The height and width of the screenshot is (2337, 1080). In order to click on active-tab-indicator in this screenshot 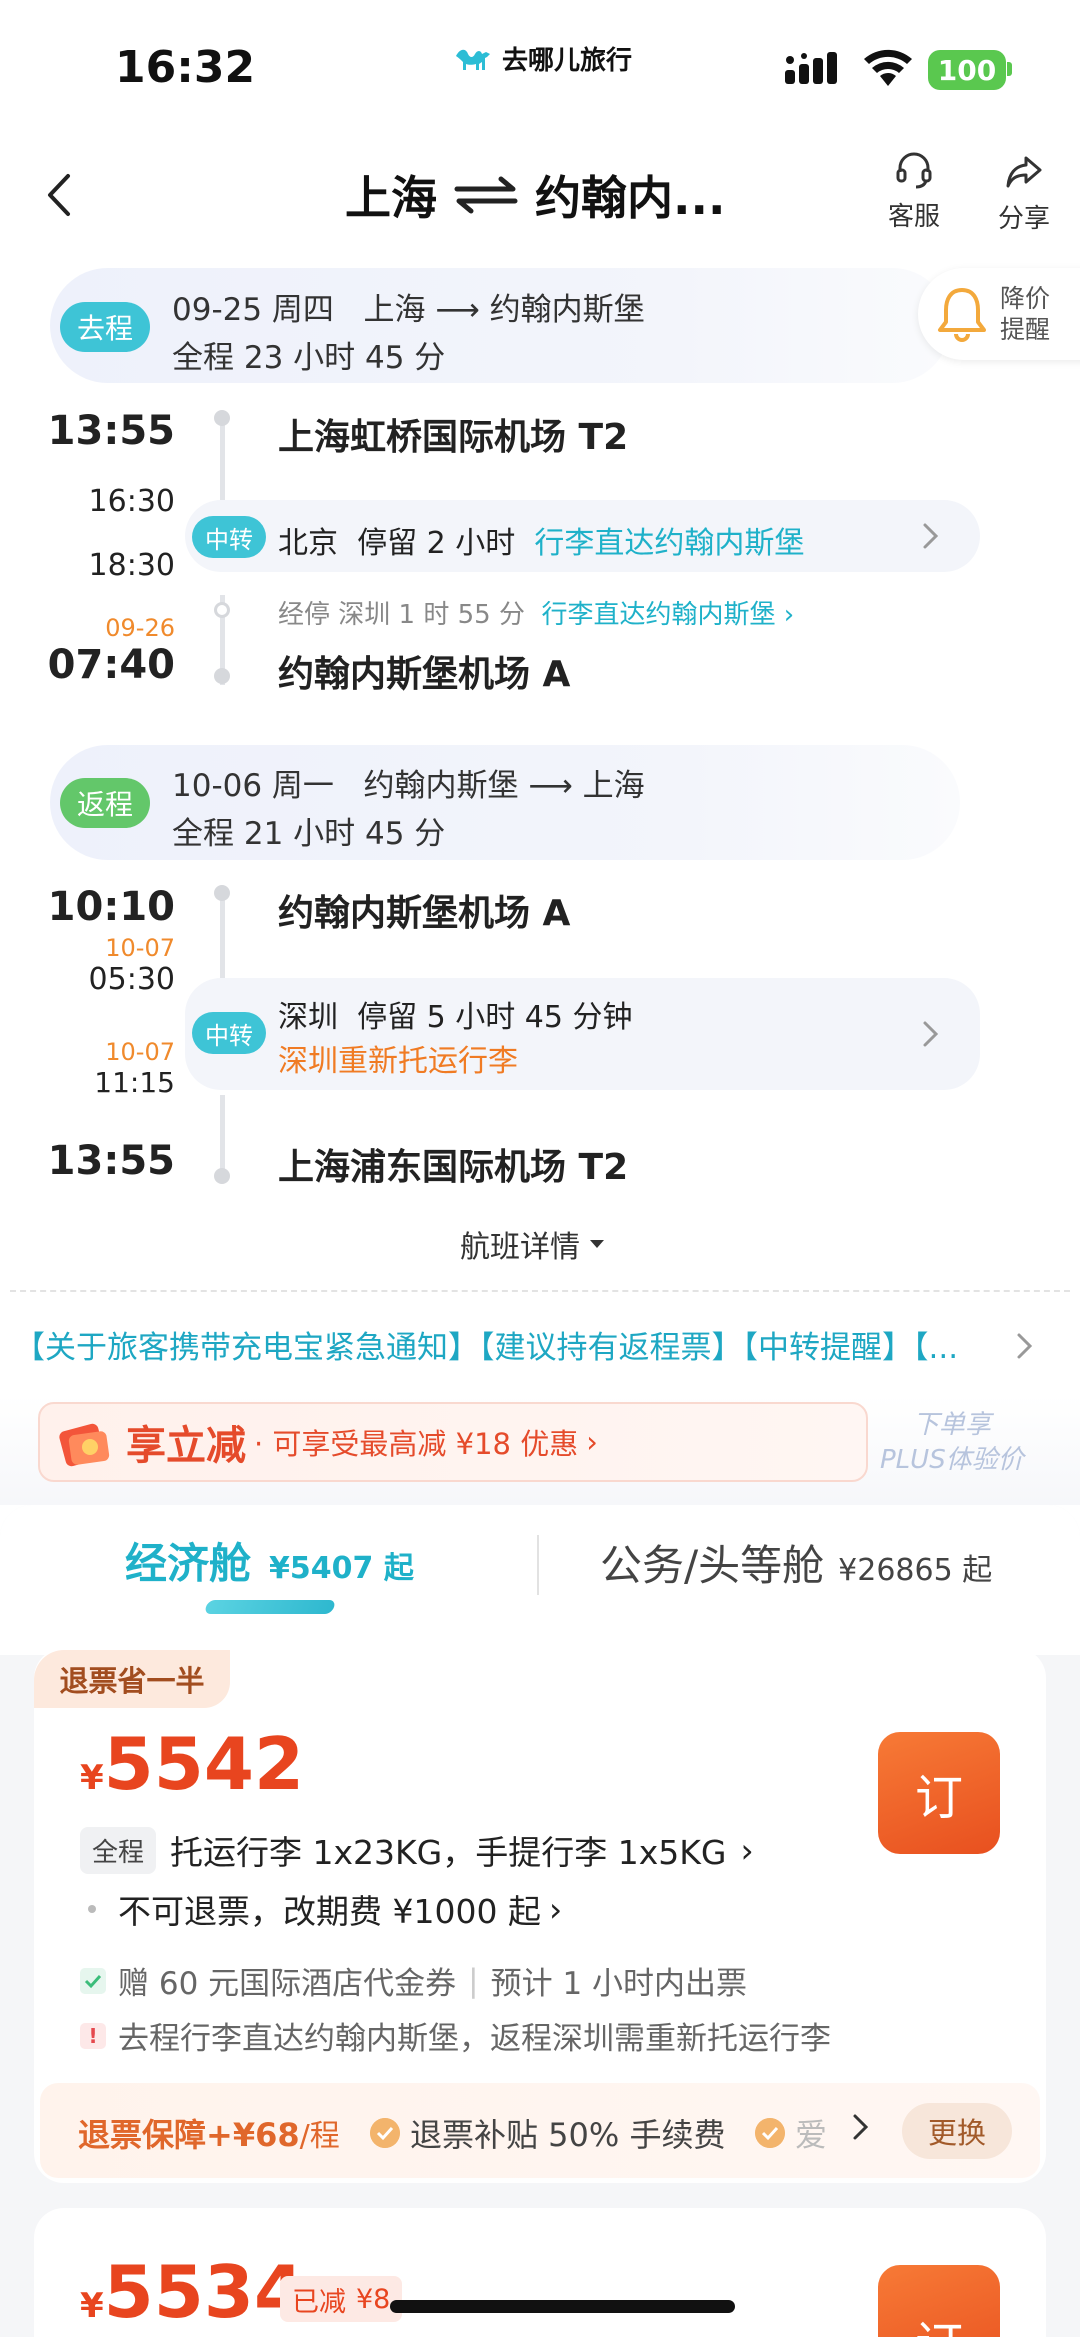, I will do `click(270, 1607)`.